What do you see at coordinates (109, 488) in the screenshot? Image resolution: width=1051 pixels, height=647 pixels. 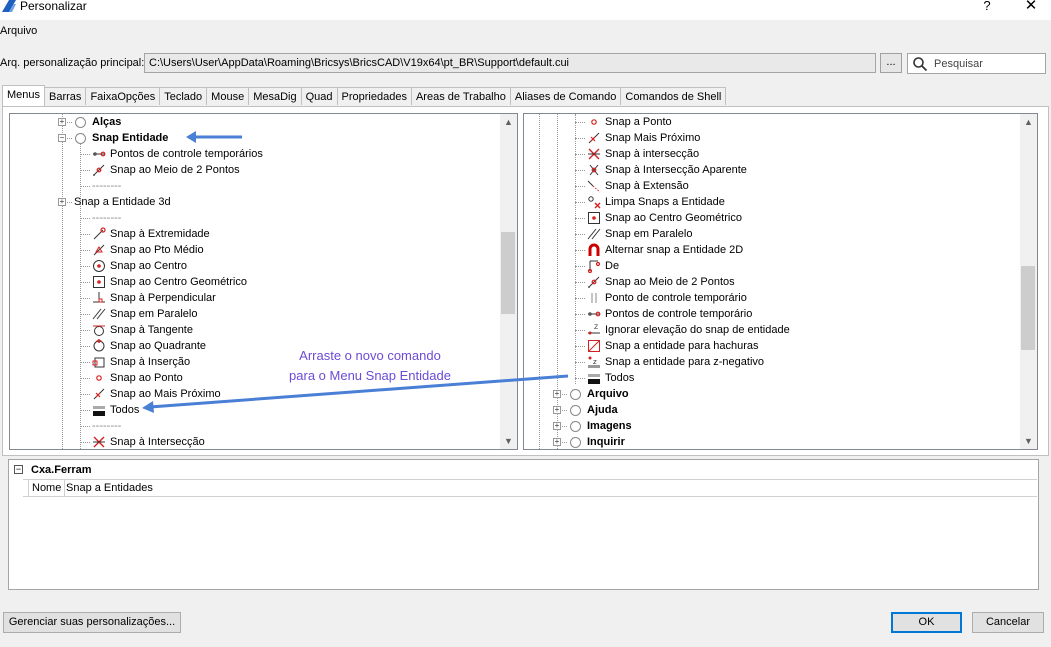 I see `property-name-value: Snap a Entidades` at bounding box center [109, 488].